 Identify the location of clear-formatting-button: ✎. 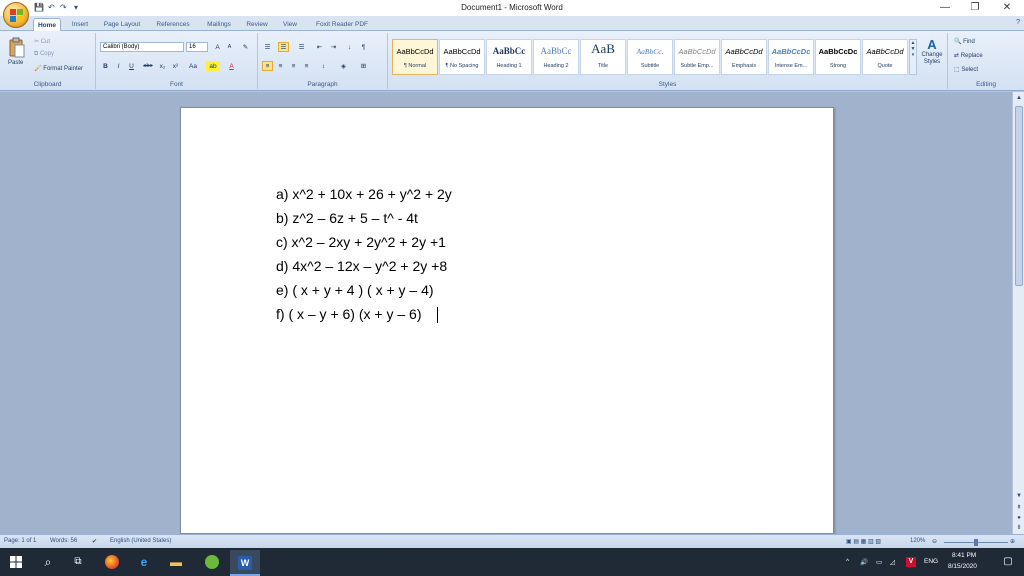
(245, 47).